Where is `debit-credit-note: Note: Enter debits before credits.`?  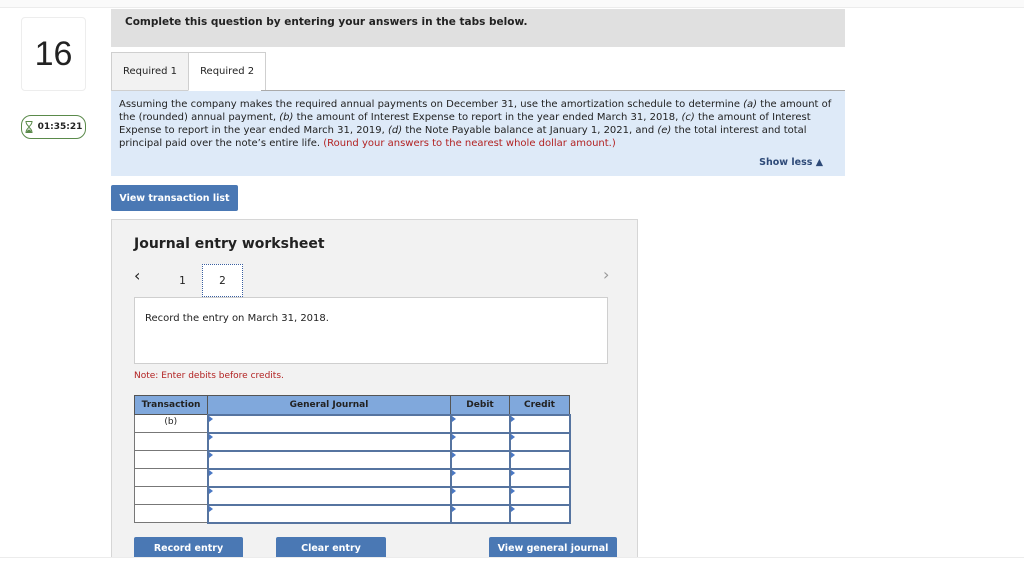 debit-credit-note: Note: Enter debits before credits. is located at coordinates (209, 376).